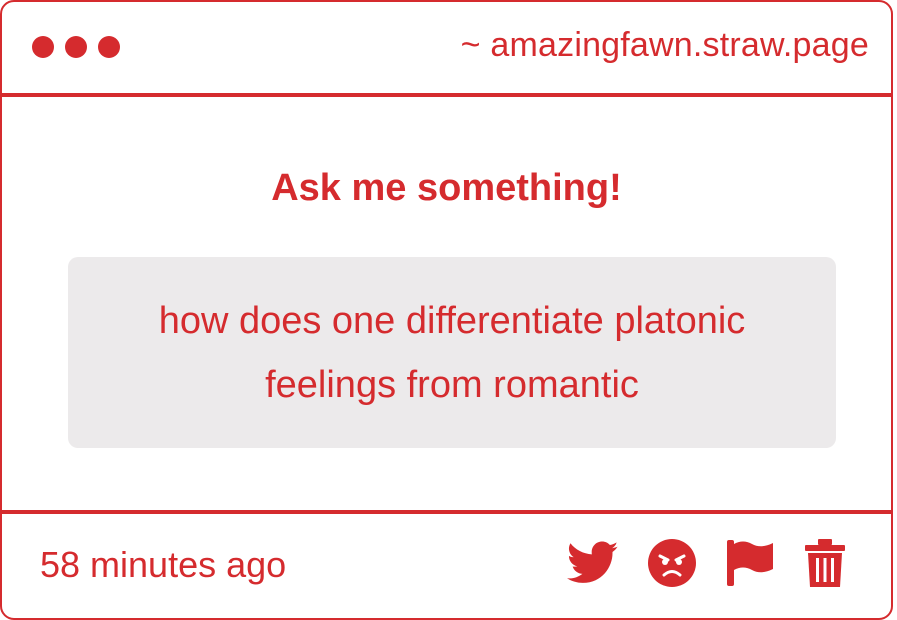 The height and width of the screenshot is (620, 897). I want to click on action-bar, so click(707, 563).